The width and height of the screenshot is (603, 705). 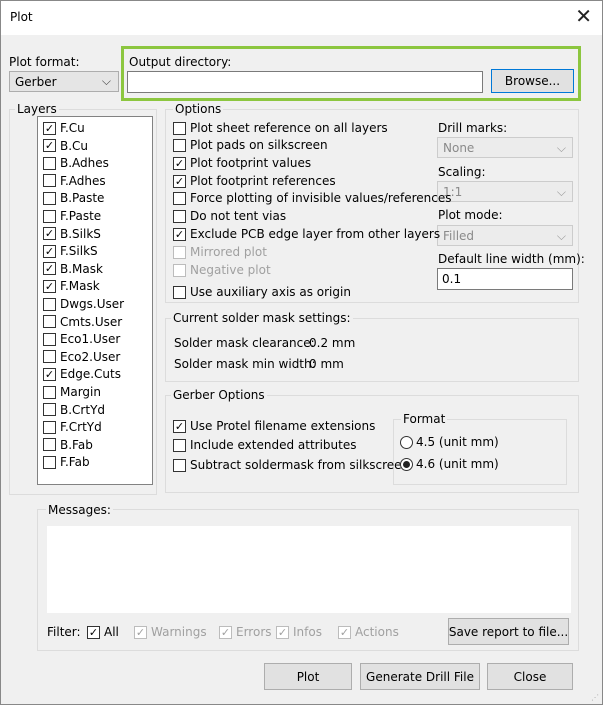 What do you see at coordinates (368, 632) in the screenshot?
I see `filter-checkbox-actions: ✓ Actions` at bounding box center [368, 632].